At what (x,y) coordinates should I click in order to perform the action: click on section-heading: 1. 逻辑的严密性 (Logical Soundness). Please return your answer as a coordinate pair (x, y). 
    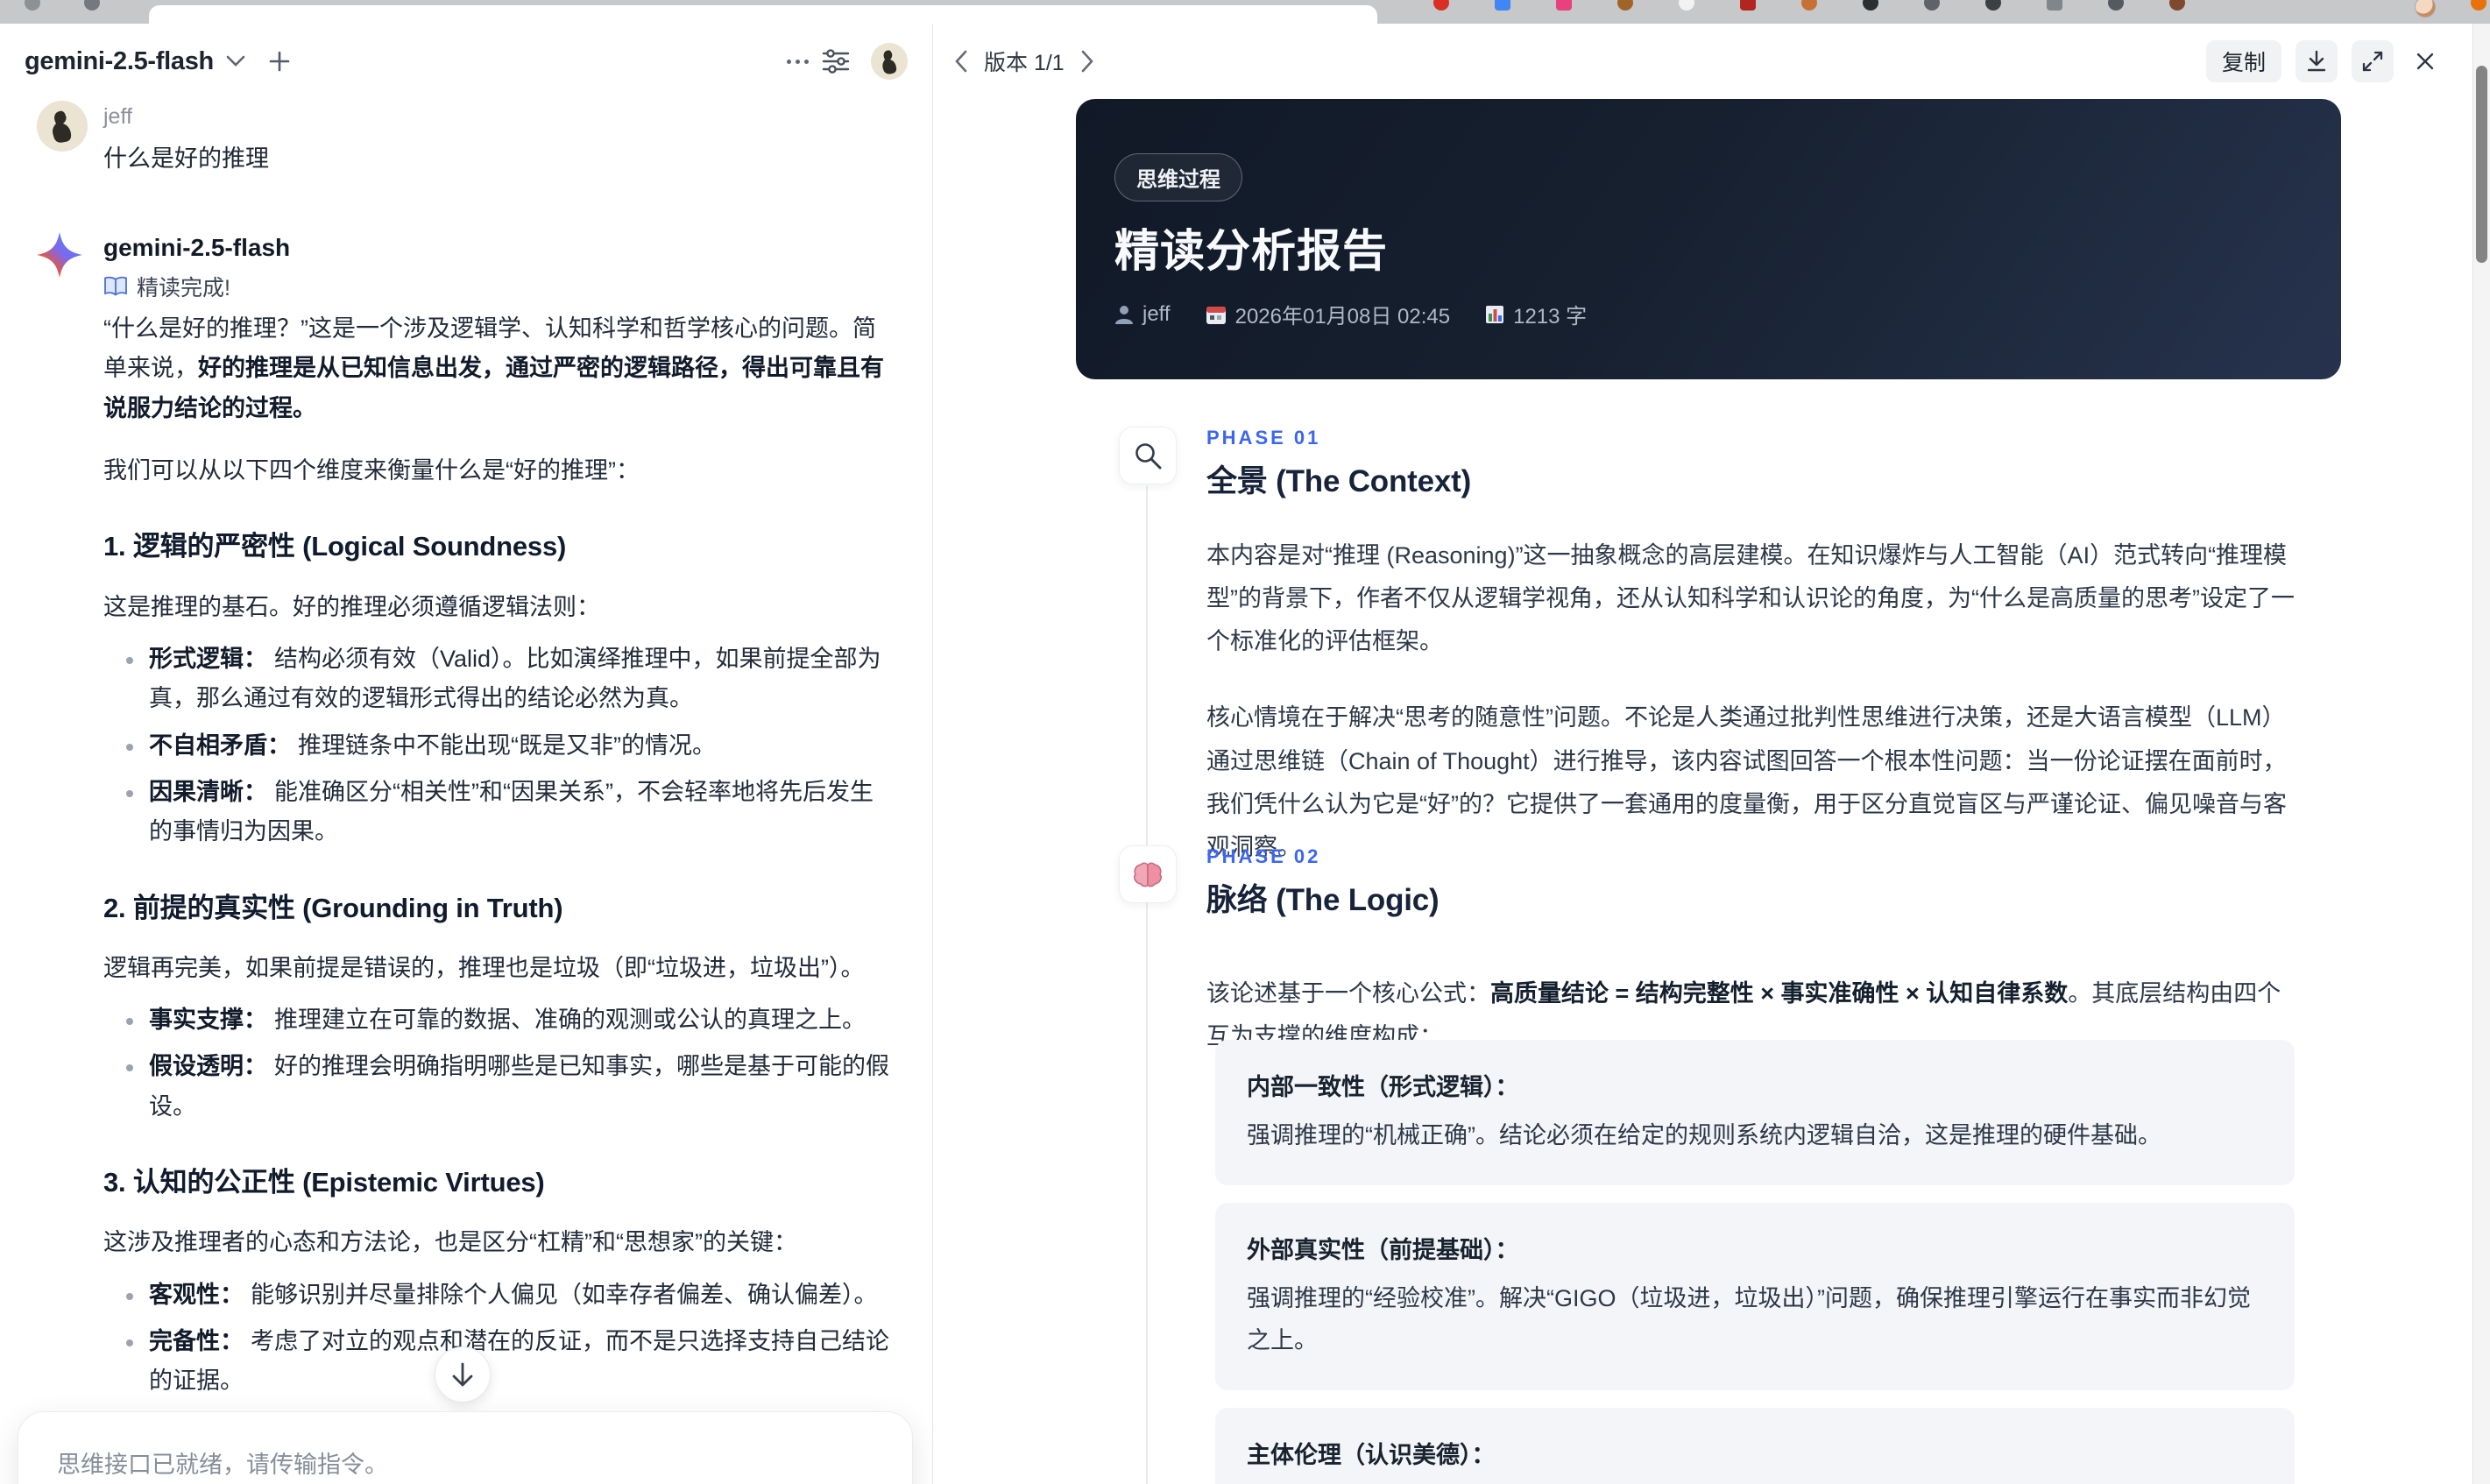
    Looking at the image, I should click on (335, 546).